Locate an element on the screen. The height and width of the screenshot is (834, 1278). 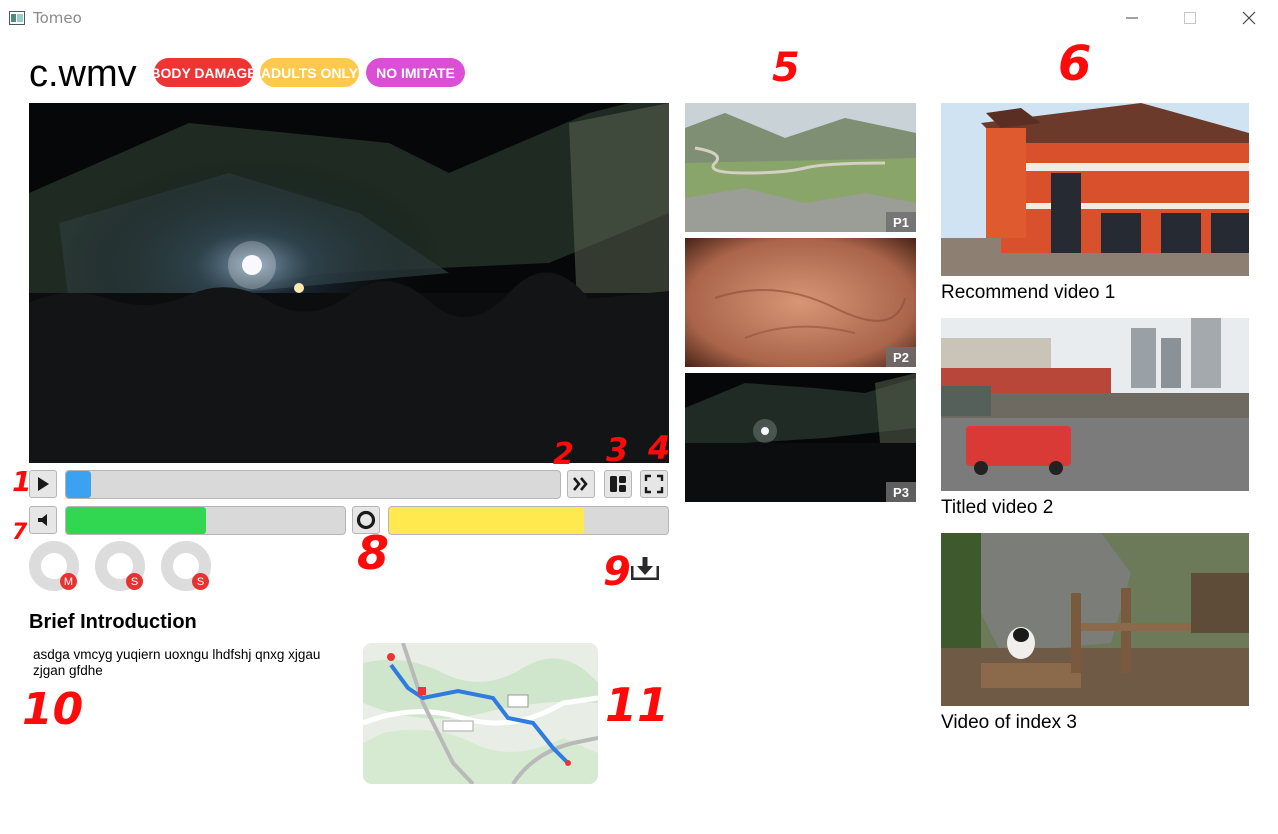
location-map is located at coordinates (480, 713).